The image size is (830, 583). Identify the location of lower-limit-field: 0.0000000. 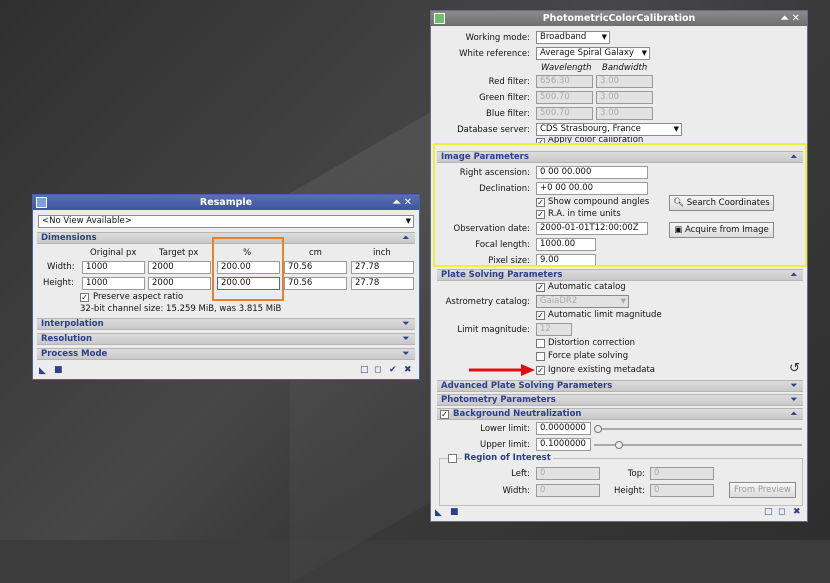
(563, 428).